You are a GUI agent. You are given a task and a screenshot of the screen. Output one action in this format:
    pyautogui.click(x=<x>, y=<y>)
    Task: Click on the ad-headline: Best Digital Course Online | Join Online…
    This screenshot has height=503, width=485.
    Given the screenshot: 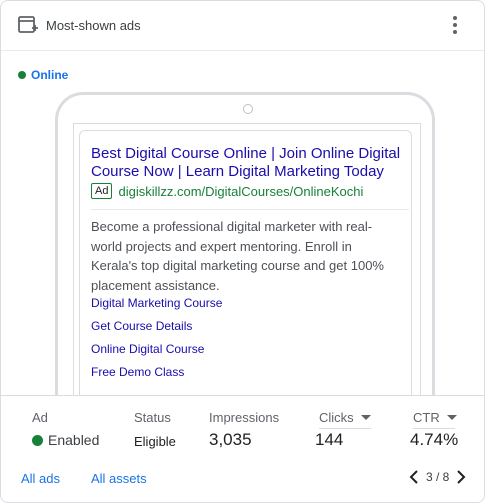 What is the action you would take?
    pyautogui.click(x=251, y=163)
    